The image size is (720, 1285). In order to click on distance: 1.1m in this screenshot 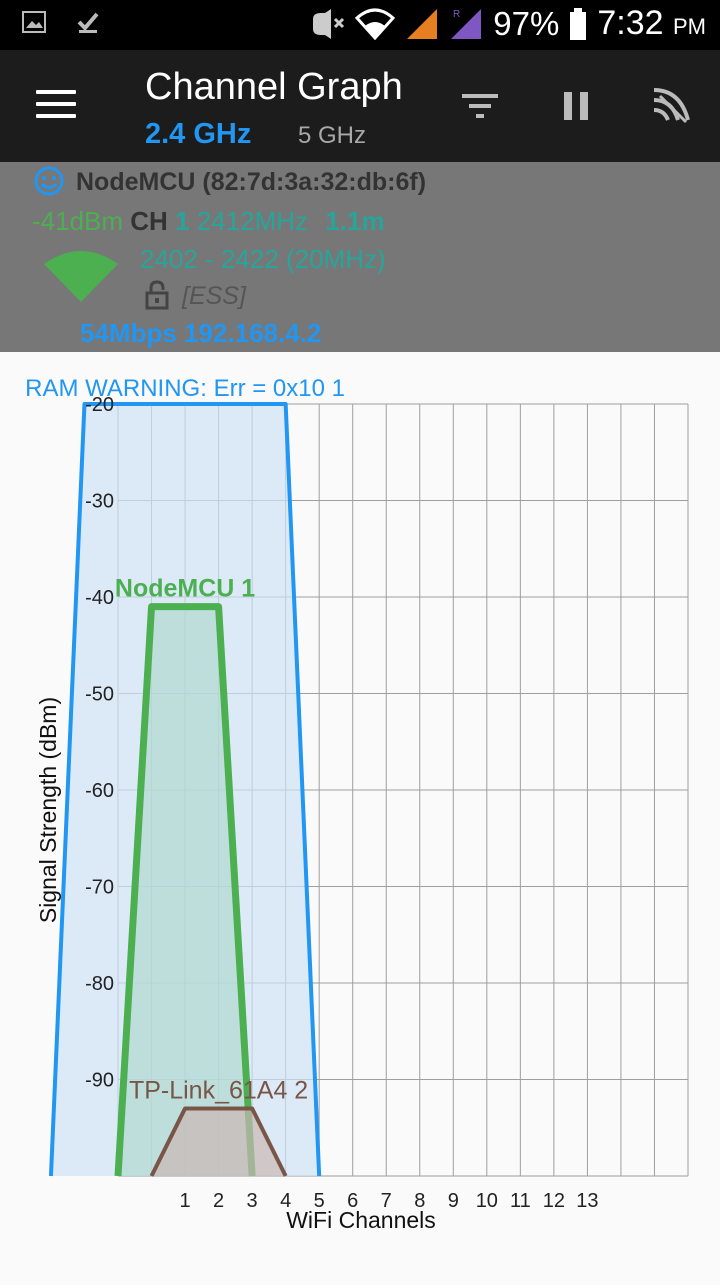, I will do `click(355, 221)`.